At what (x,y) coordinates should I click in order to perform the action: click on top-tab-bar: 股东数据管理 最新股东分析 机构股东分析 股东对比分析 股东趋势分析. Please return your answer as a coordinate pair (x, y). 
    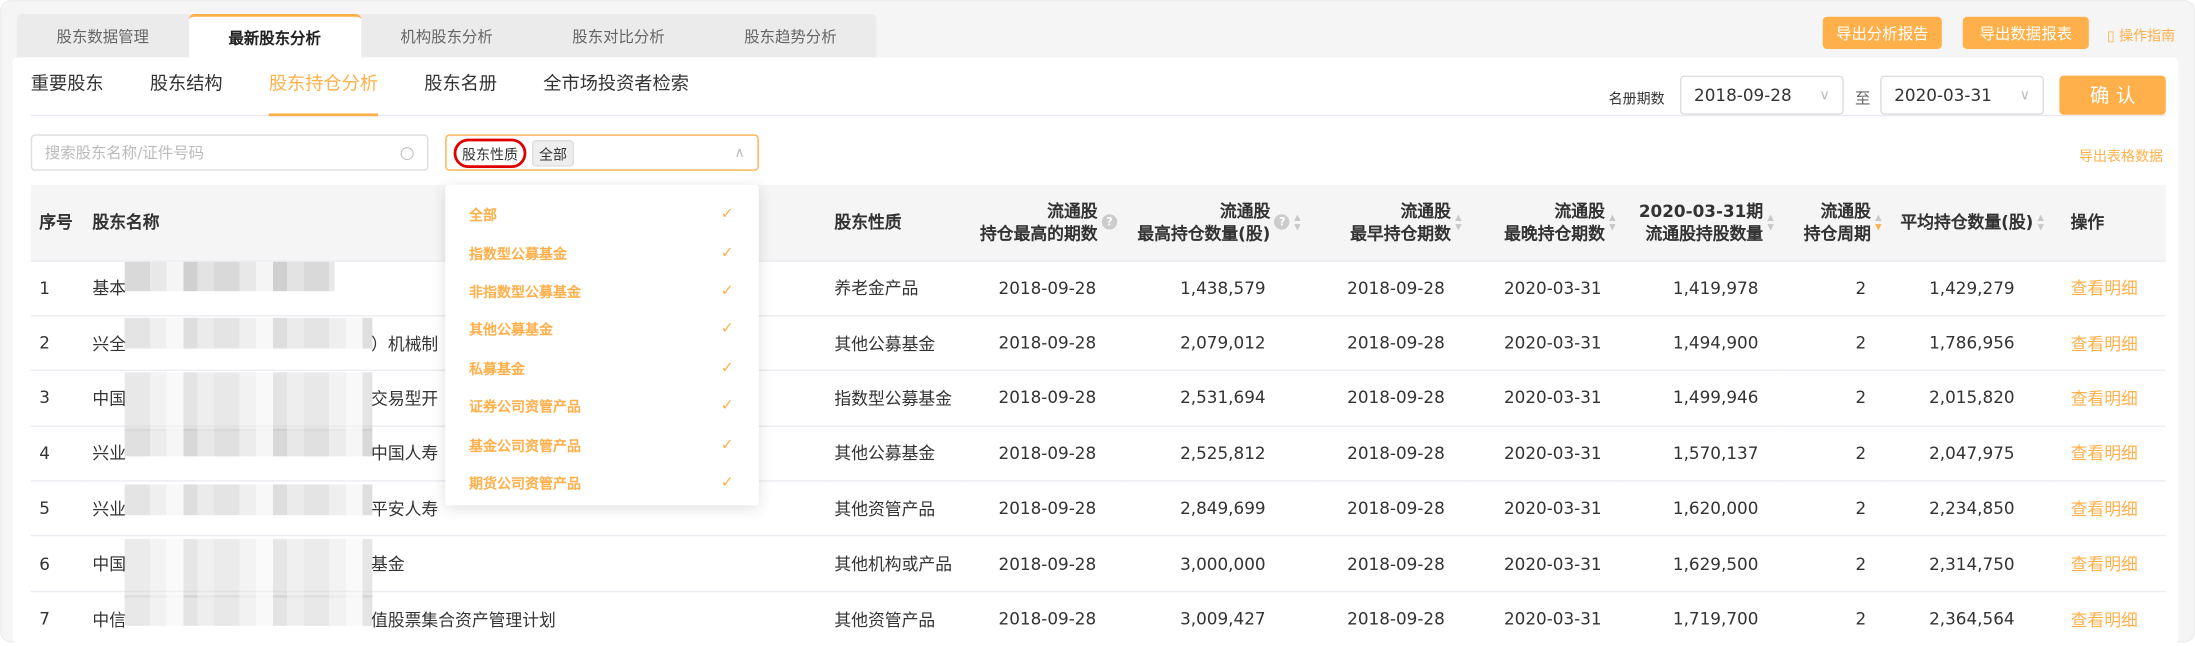
    Looking at the image, I should click on (446, 36).